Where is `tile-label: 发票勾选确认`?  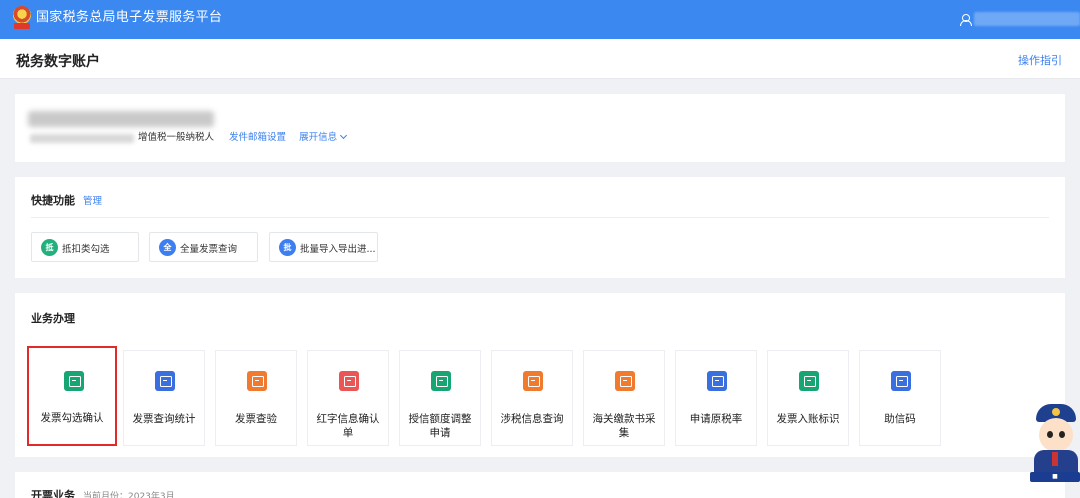 tile-label: 发票勾选确认 is located at coordinates (72, 418).